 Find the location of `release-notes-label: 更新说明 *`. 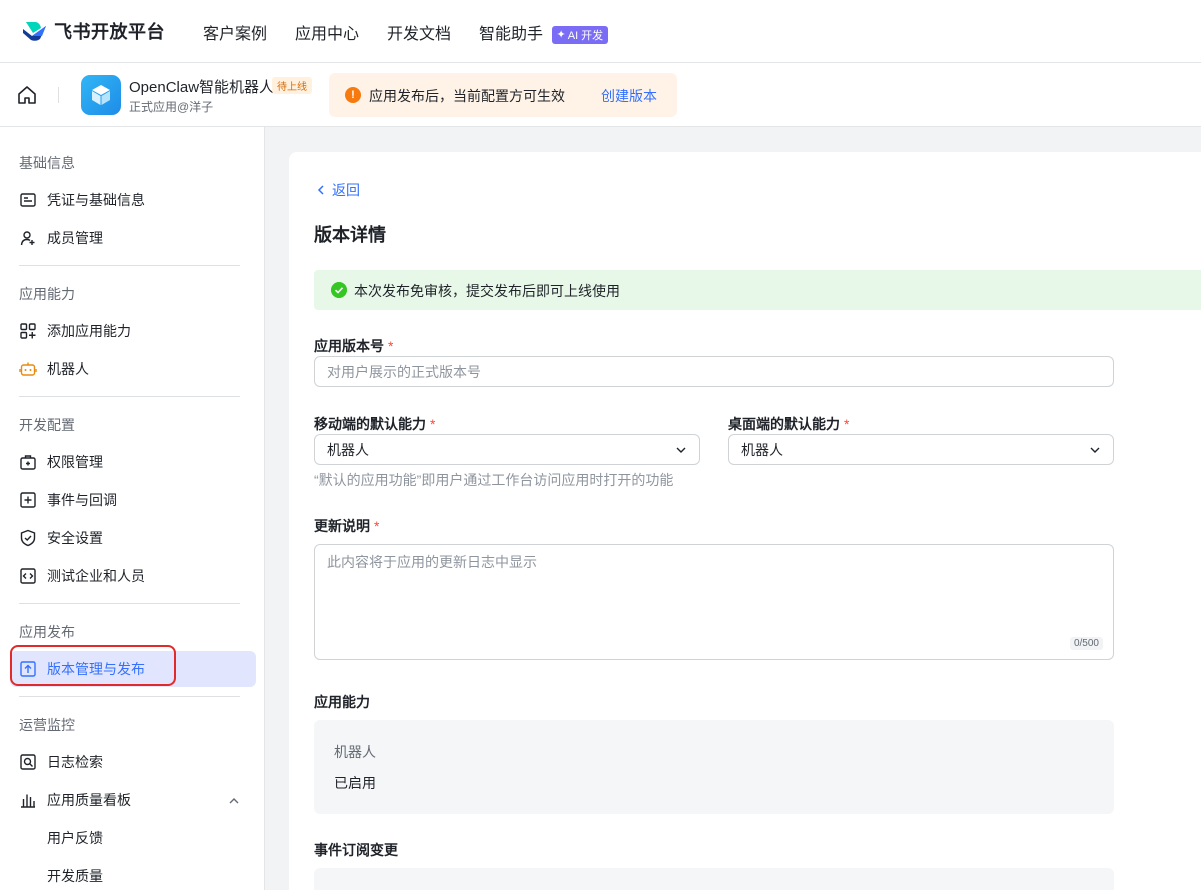

release-notes-label: 更新说明 * is located at coordinates (346, 526).